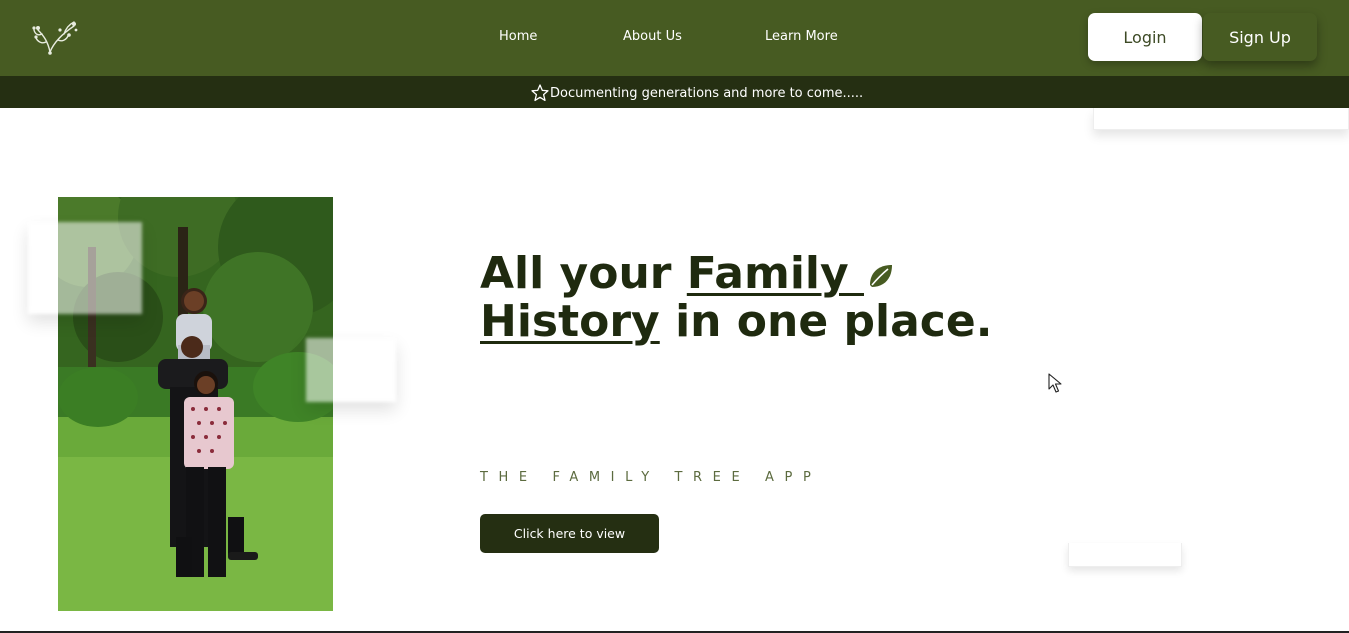 This screenshot has height=633, width=1349. Describe the element at coordinates (1221, 119) in the screenshot. I see `dropdown-panel` at that location.